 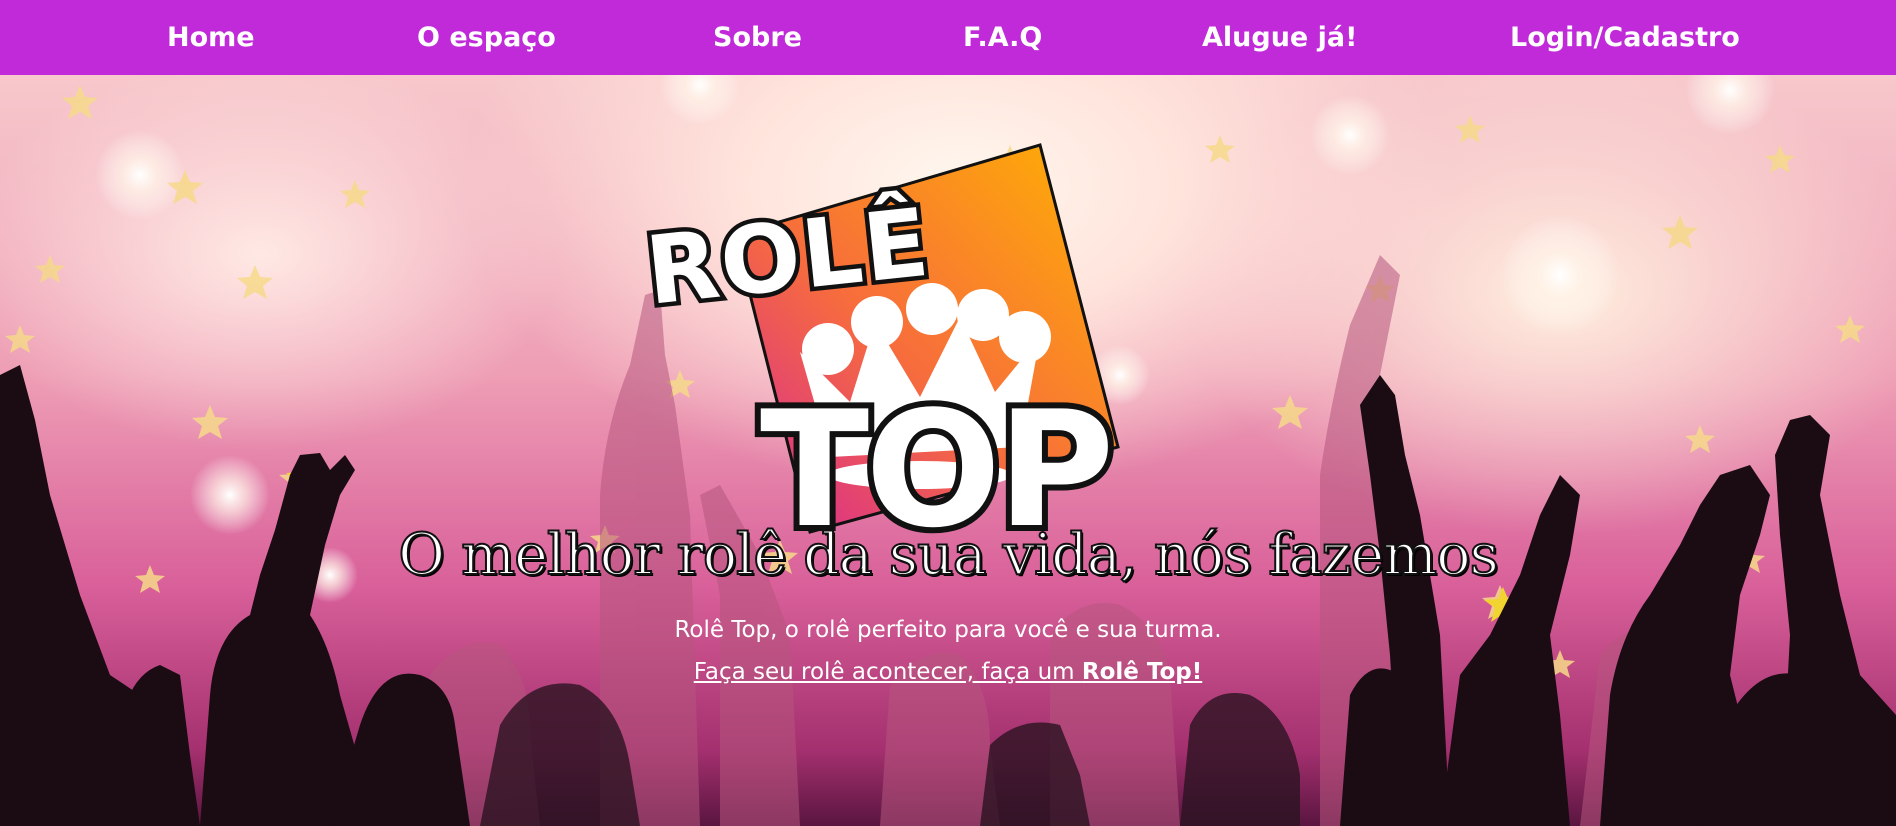 I want to click on nav-link-login-cadastro: Login/Cadastro, so click(x=1625, y=38).